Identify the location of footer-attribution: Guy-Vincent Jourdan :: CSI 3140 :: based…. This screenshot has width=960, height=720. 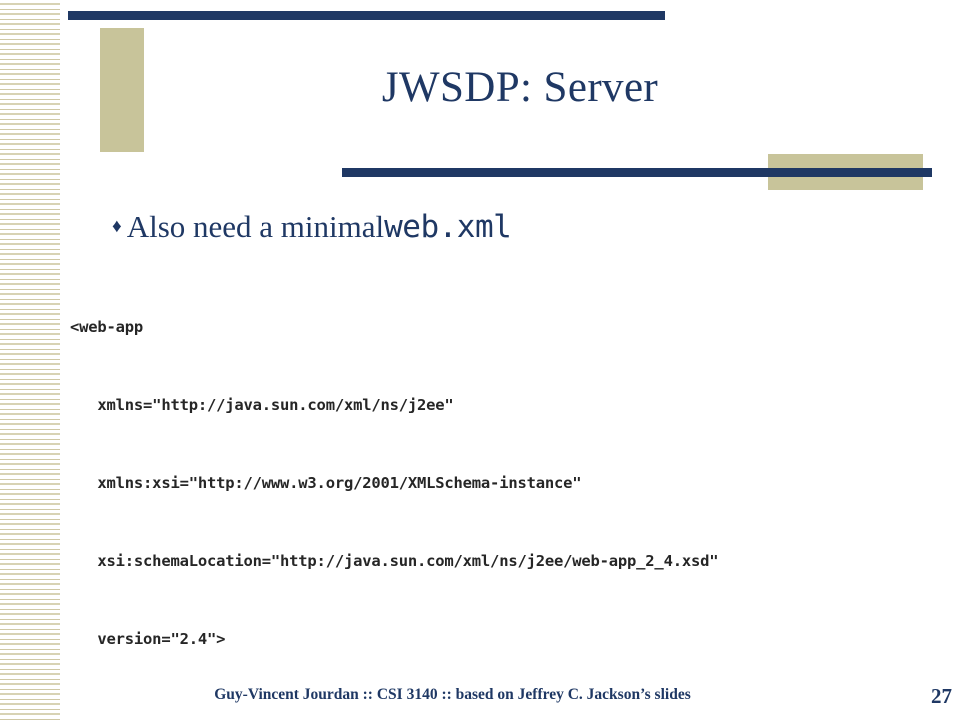
(452, 694).